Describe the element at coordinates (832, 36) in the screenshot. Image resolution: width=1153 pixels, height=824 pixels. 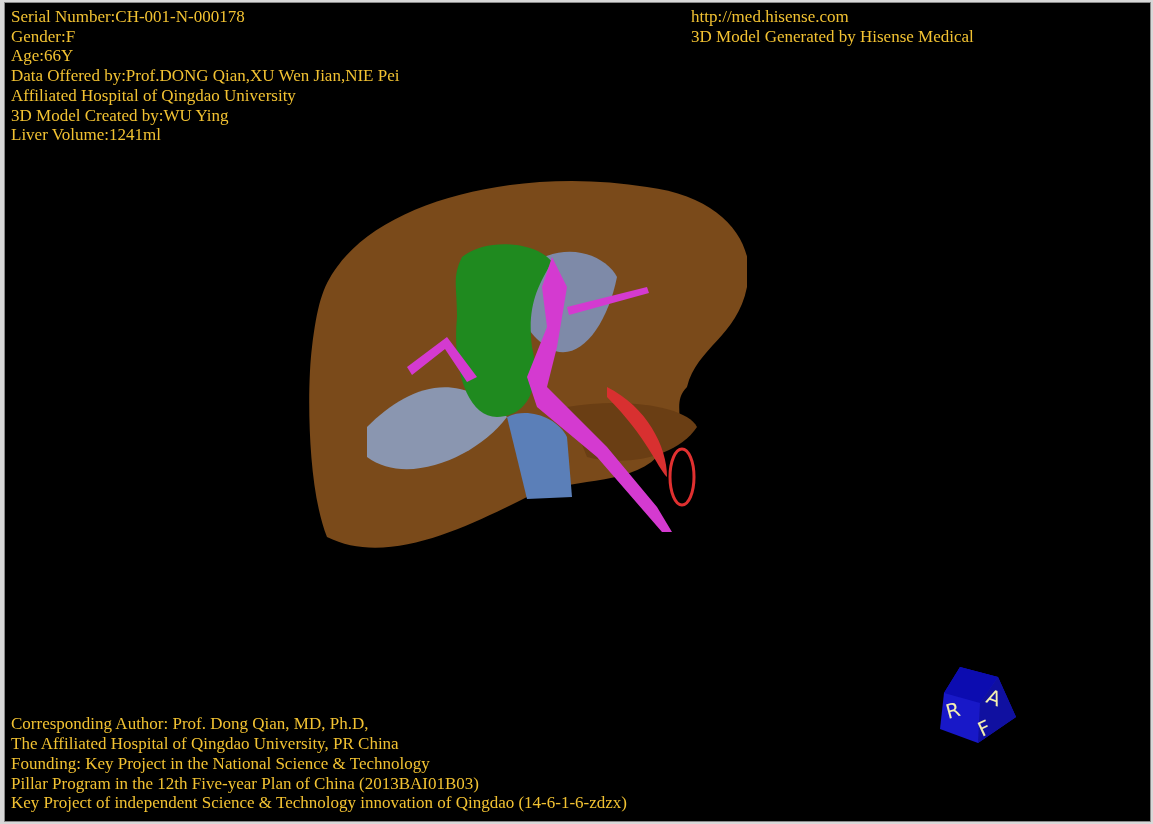
I see `info-line: 3D Model Generated by Hisense Medical` at that location.